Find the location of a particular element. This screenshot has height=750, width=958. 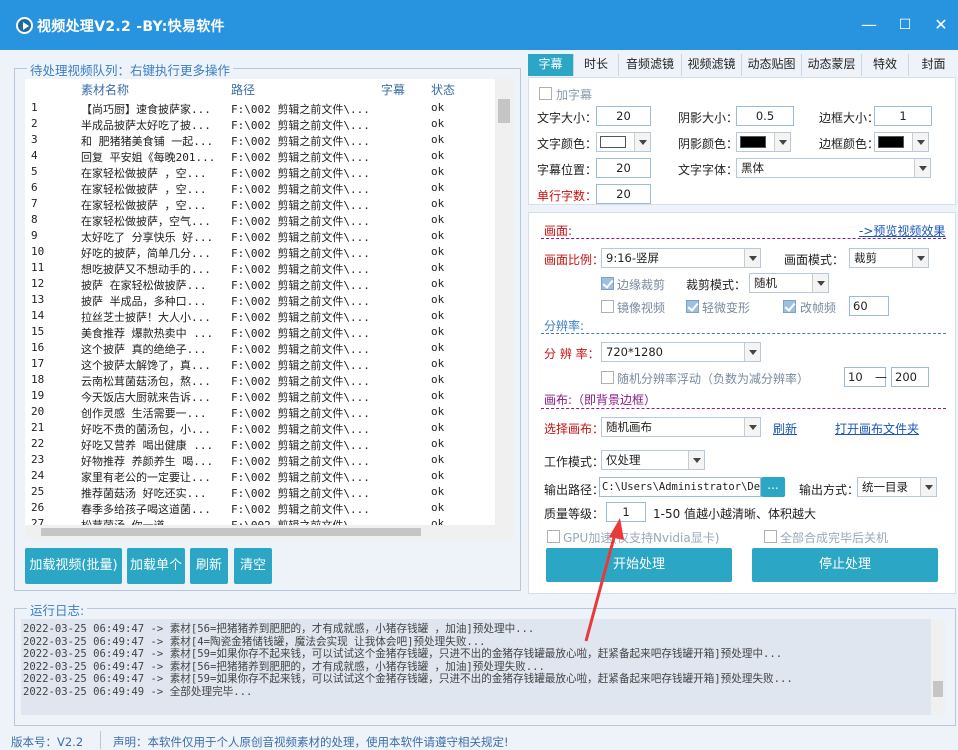

refresh-button: 刷新 is located at coordinates (209, 566).